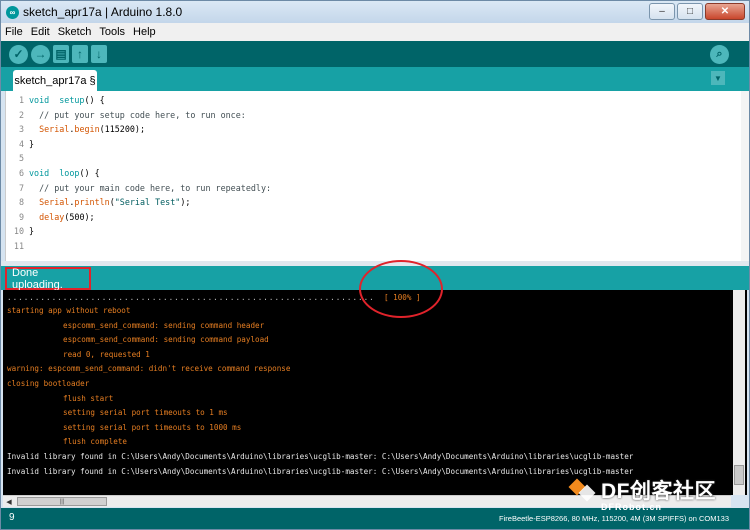 Image resolution: width=750 pixels, height=530 pixels. I want to click on editor-scrollbar, so click(745, 176).